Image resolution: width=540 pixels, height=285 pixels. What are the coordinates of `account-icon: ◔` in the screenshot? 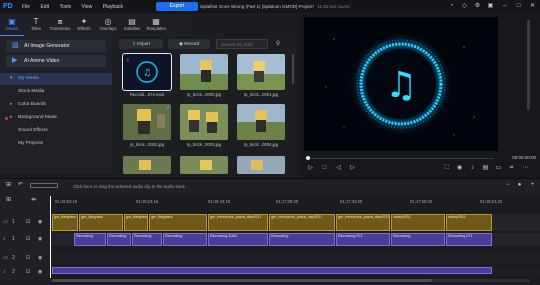 It's located at (451, 6).